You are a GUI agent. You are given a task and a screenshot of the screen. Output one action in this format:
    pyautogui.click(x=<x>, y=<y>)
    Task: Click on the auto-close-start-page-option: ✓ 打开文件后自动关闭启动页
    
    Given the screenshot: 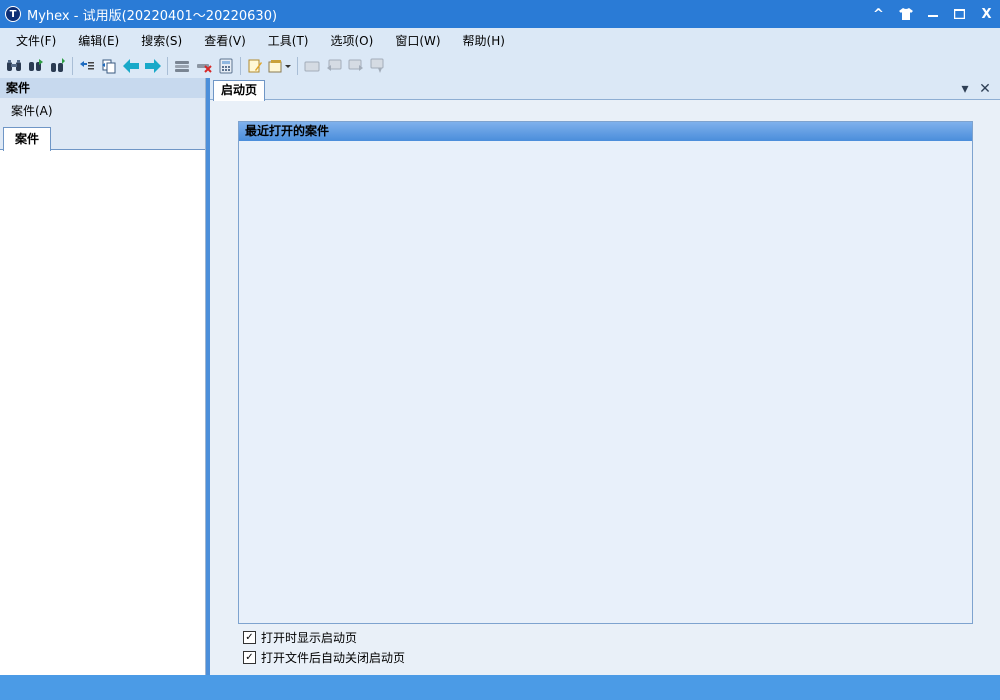 What is the action you would take?
    pyautogui.click(x=324, y=657)
    